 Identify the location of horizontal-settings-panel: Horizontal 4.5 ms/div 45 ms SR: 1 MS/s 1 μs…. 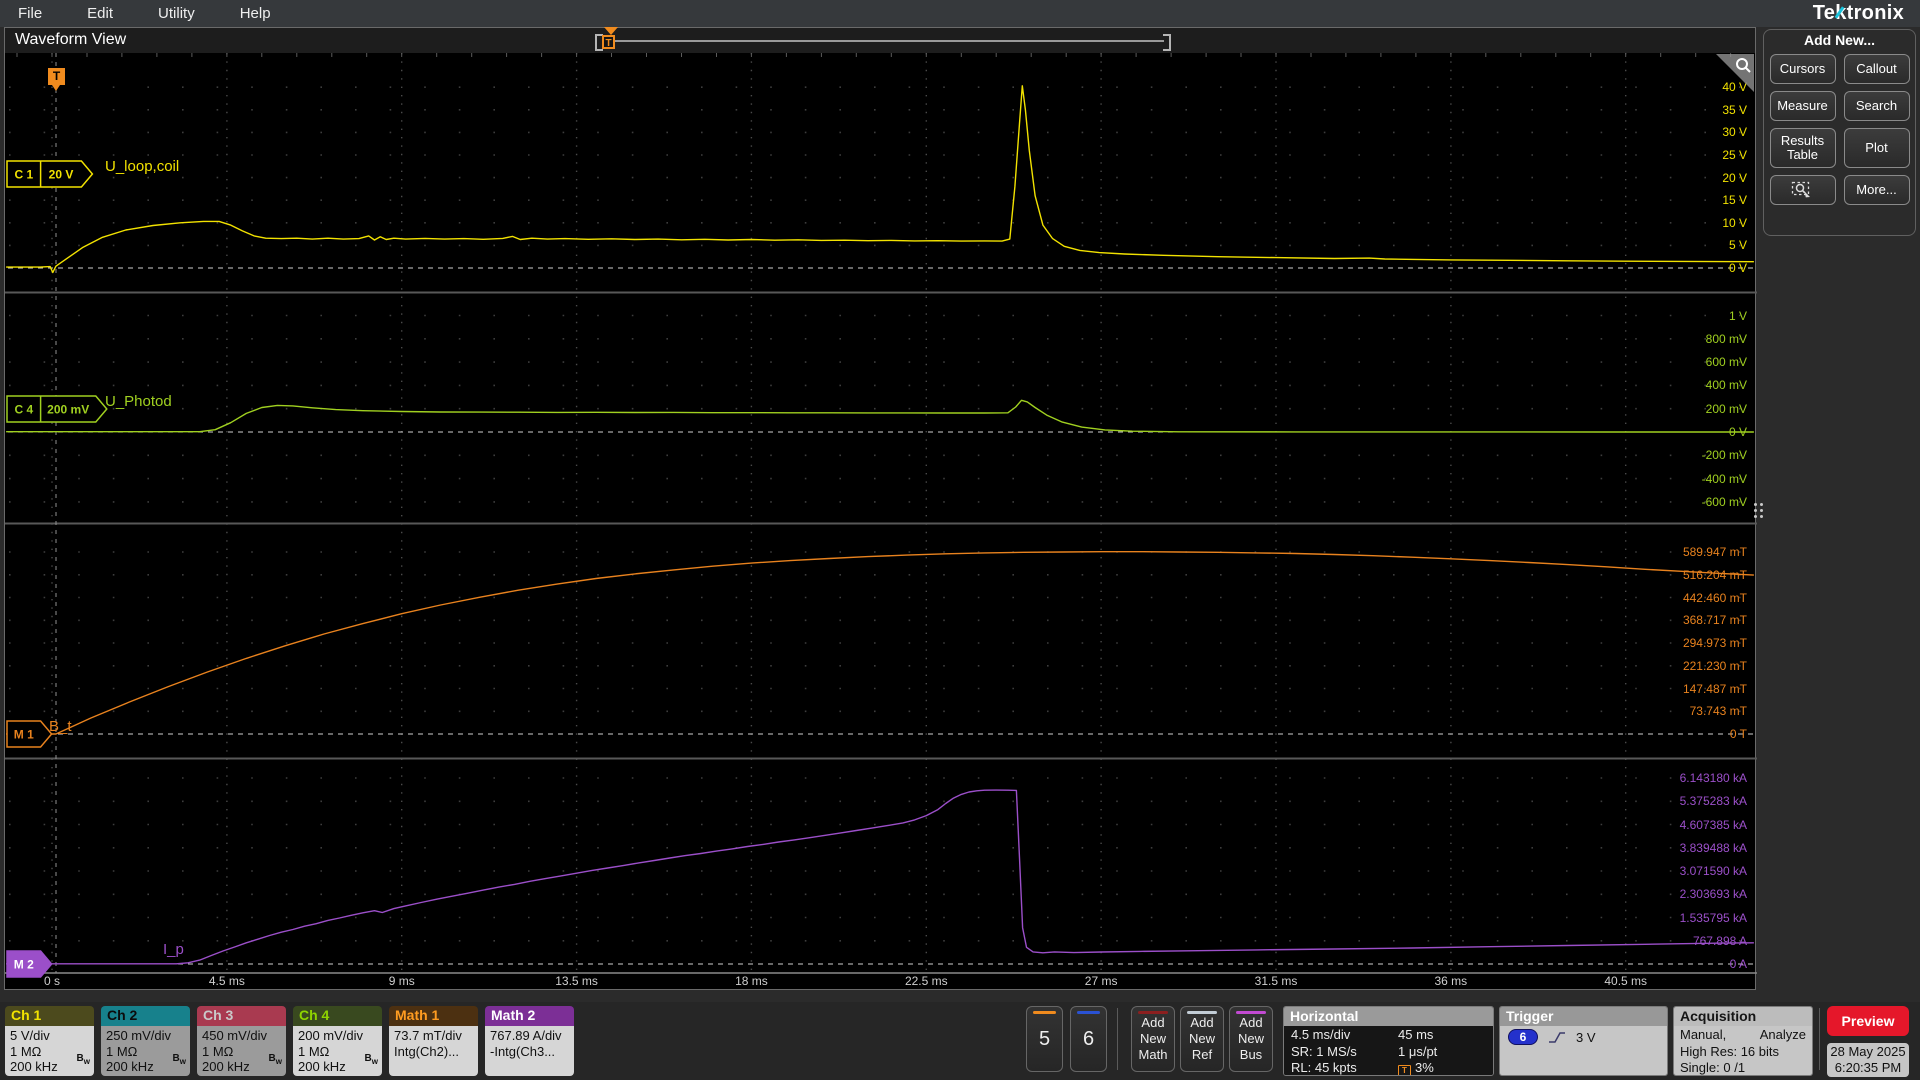
(1388, 1041).